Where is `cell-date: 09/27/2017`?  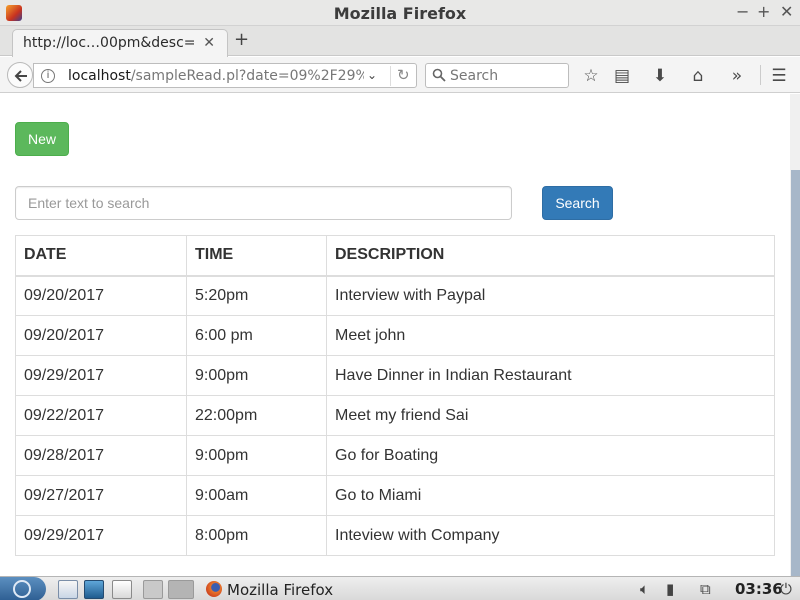 cell-date: 09/27/2017 is located at coordinates (101, 495).